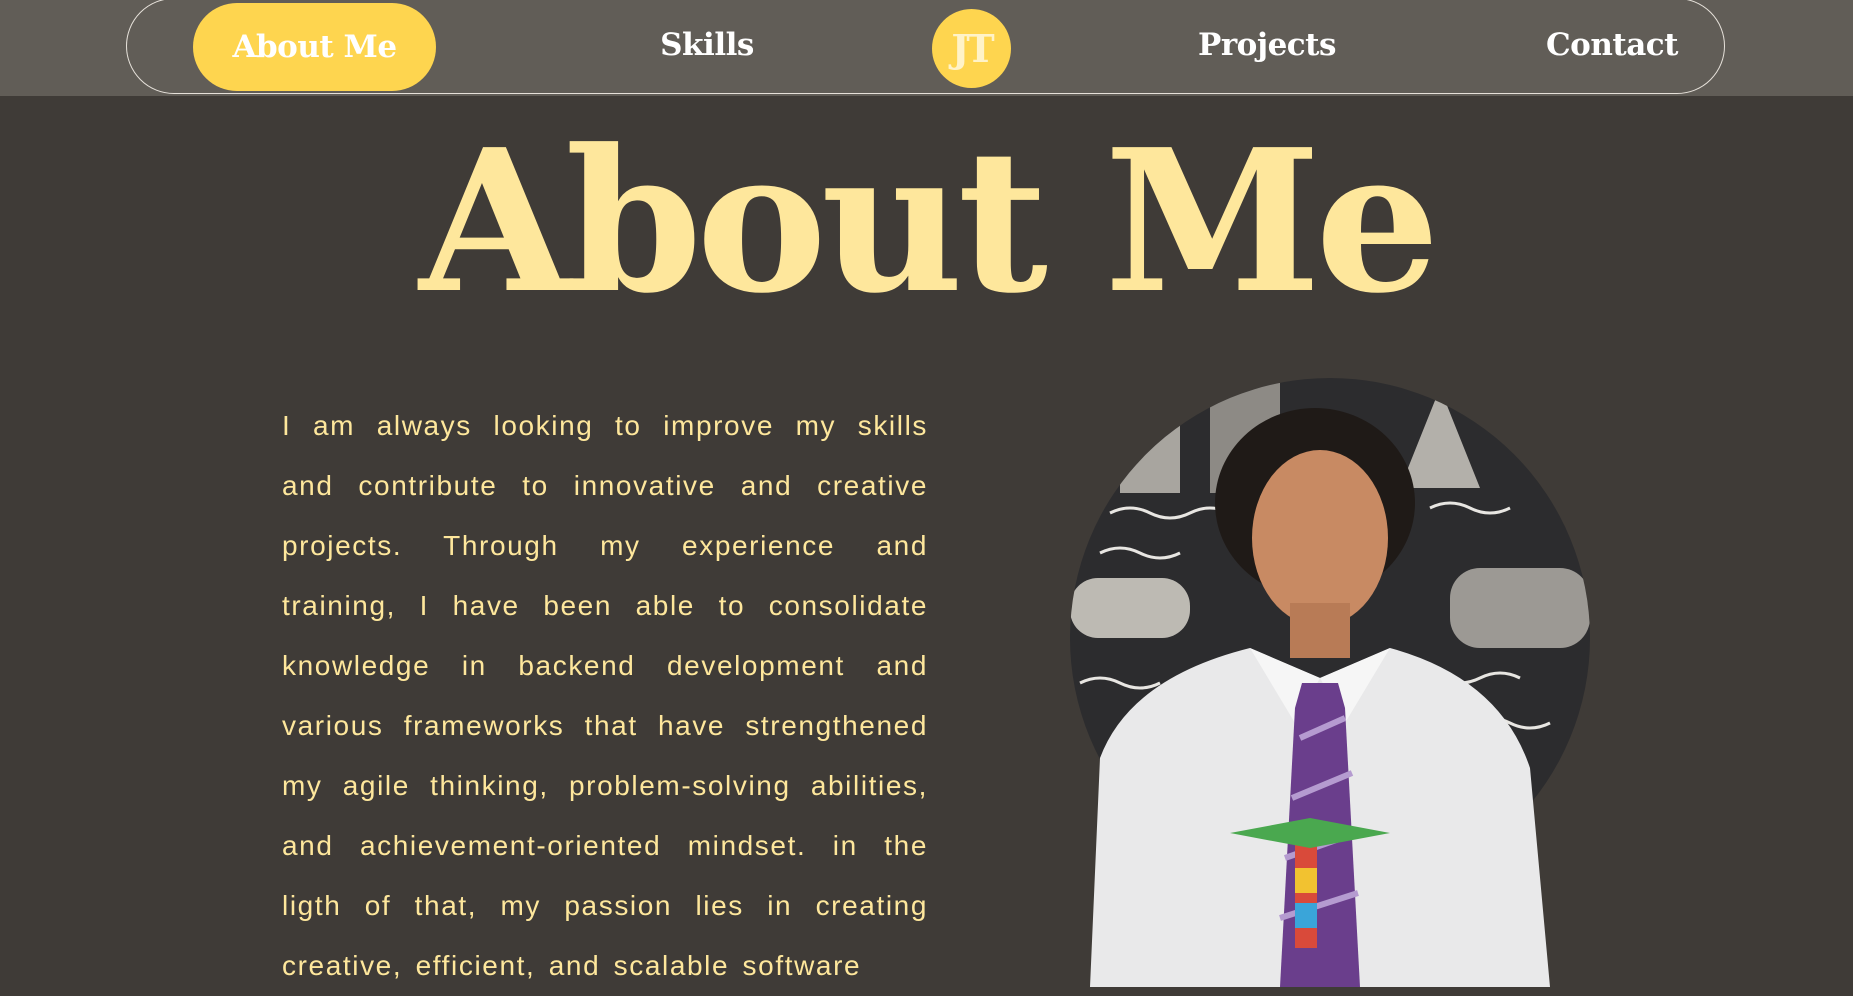  Describe the element at coordinates (929, 222) in the screenshot. I see `page-title: About Me` at that location.